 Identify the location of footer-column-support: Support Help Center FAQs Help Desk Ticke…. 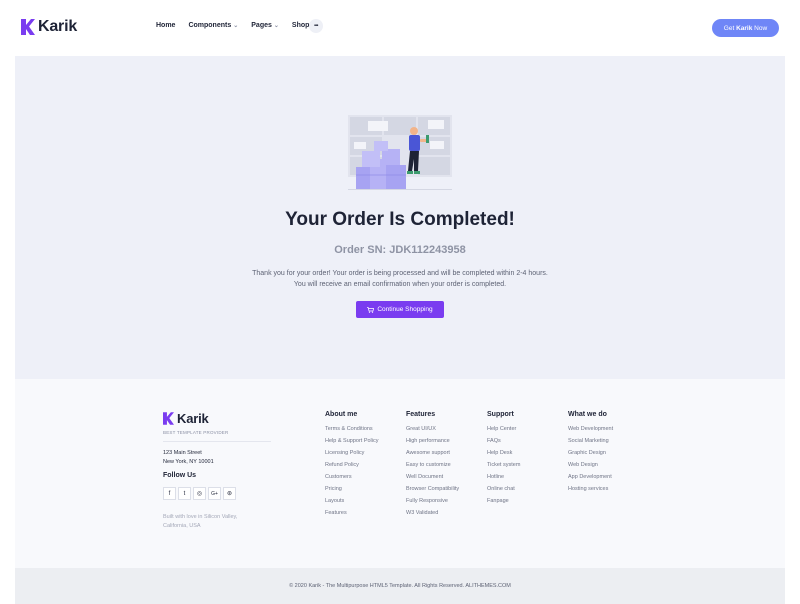
(503, 459).